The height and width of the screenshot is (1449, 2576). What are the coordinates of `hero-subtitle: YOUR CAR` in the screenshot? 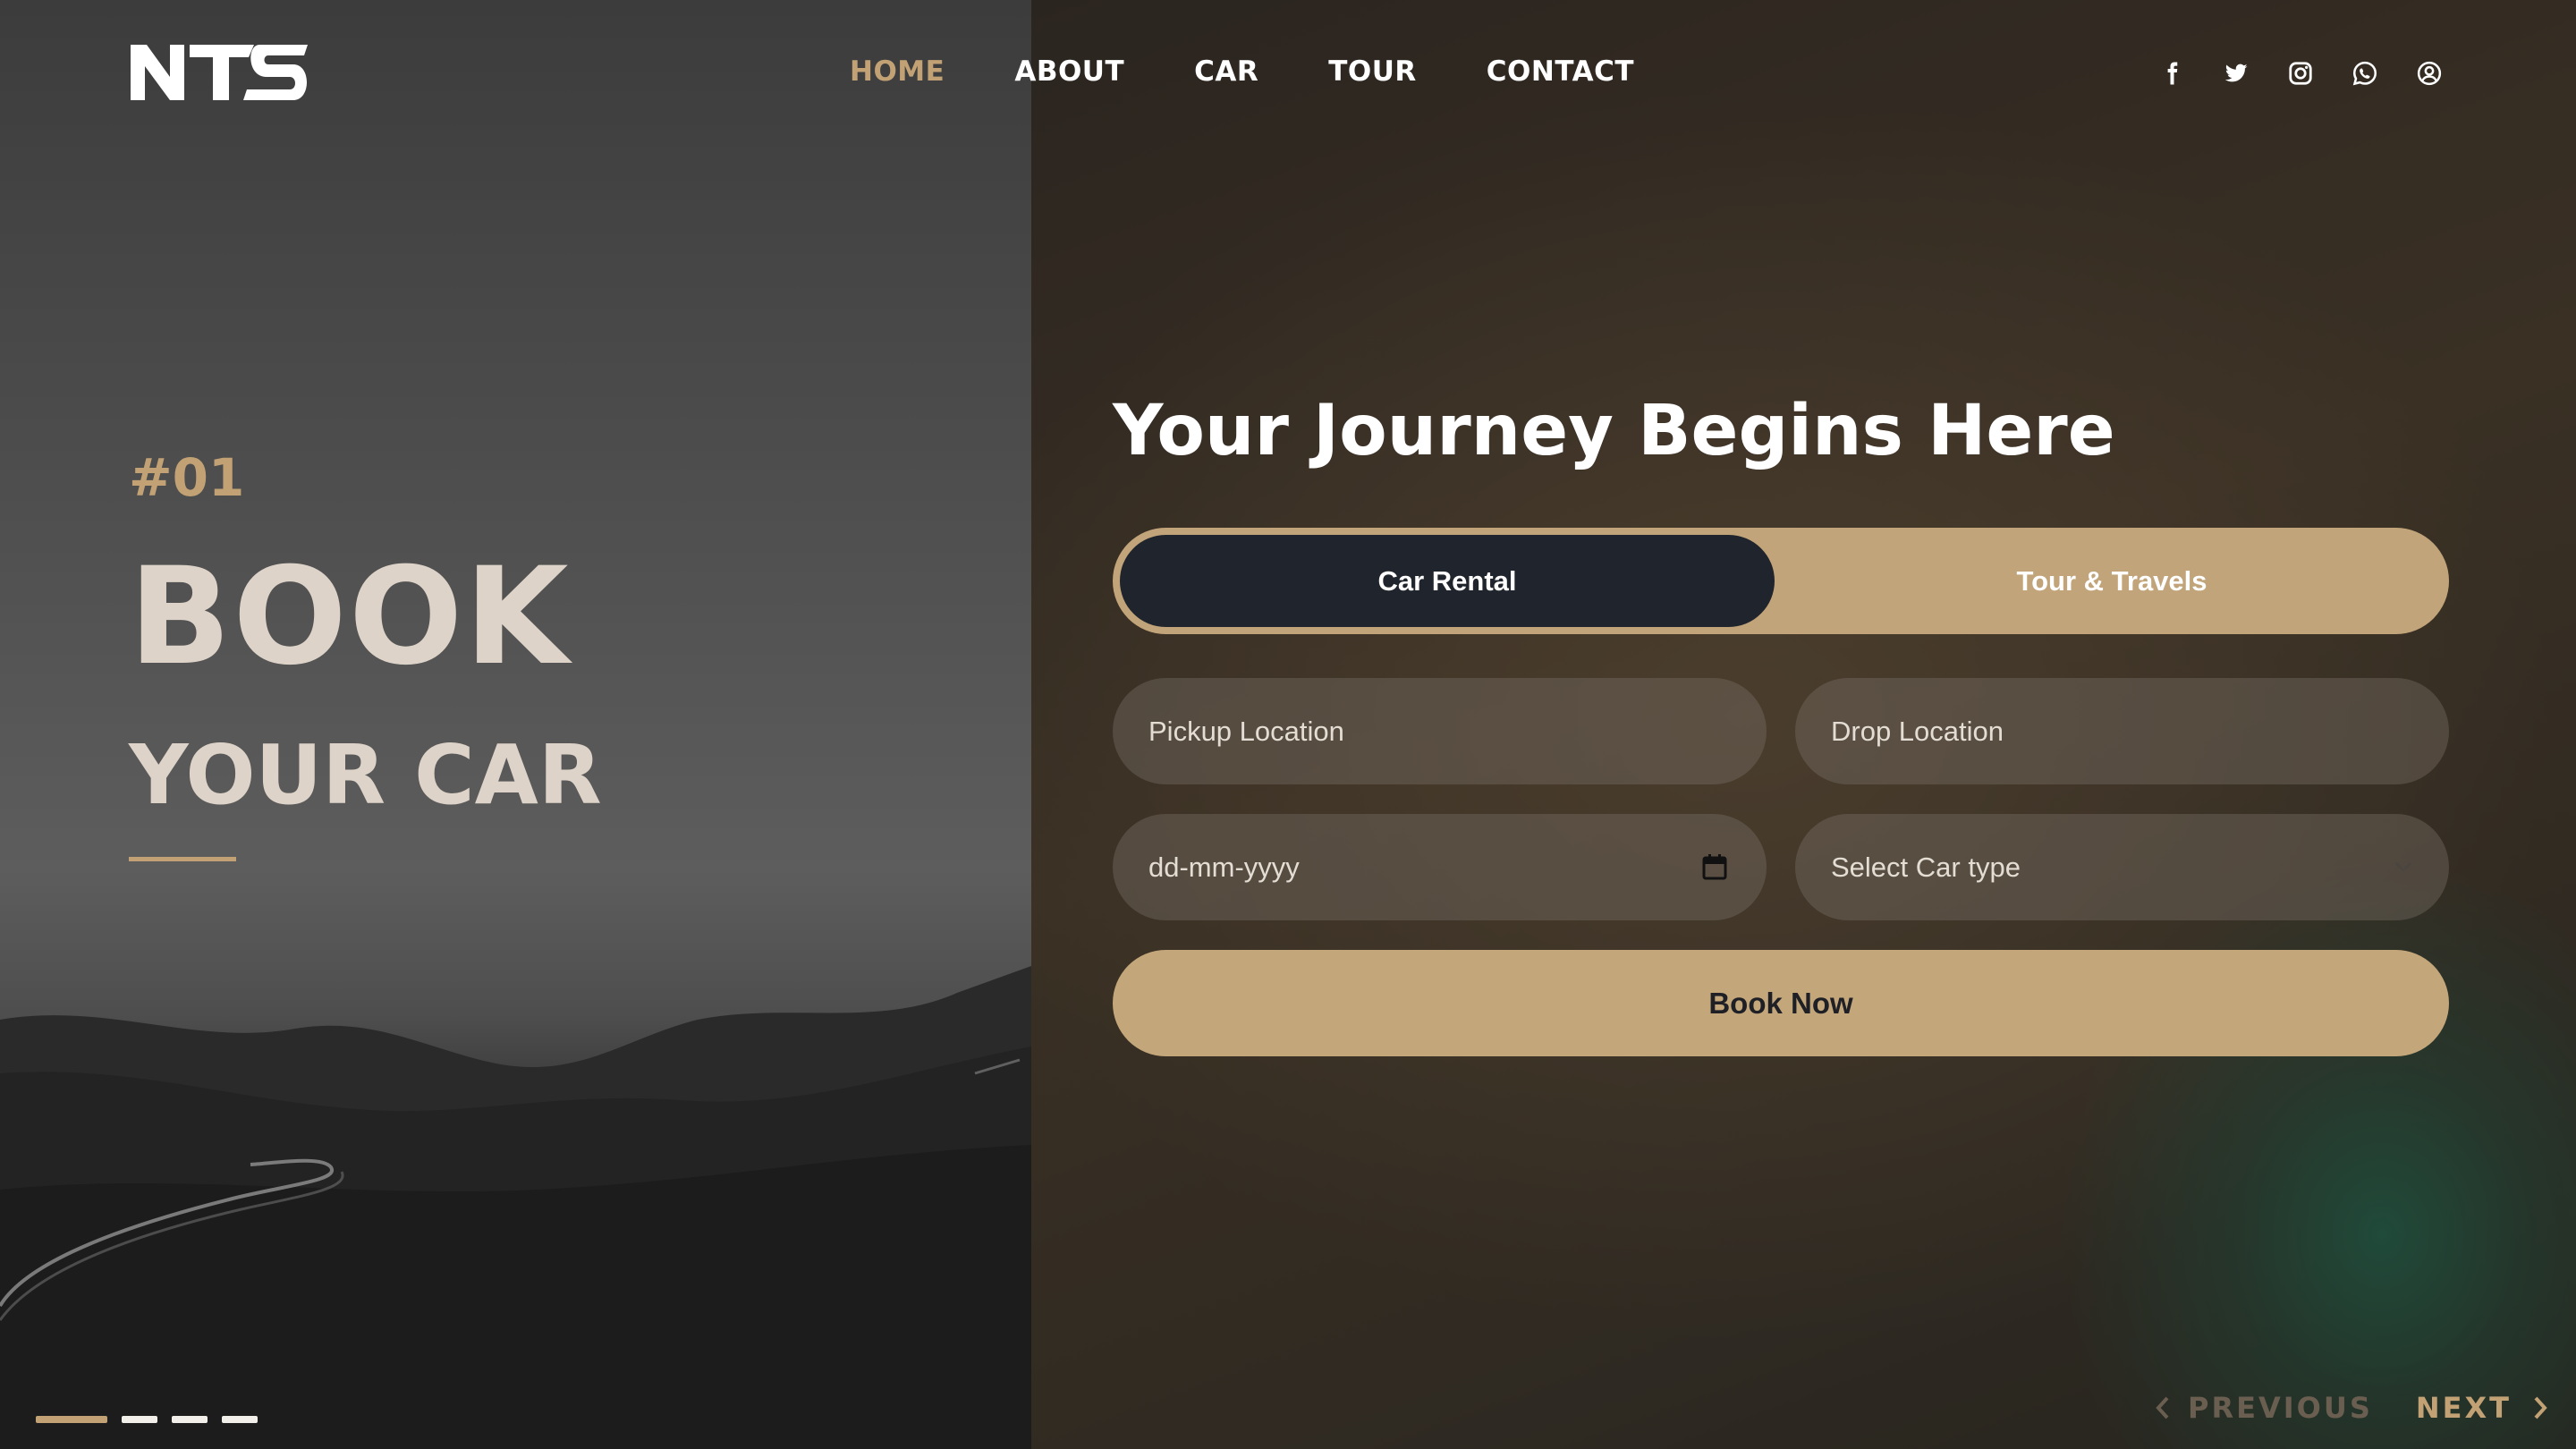 It's located at (365, 775).